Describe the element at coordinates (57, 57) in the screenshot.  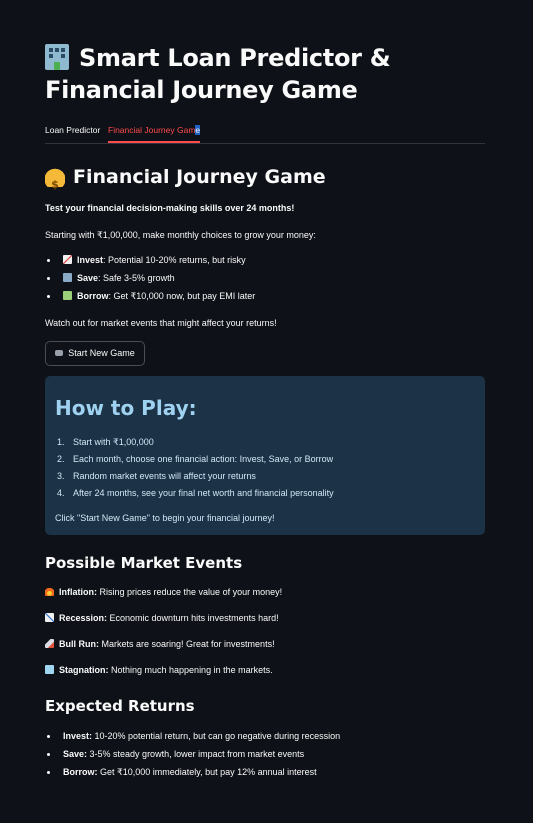
I see `office-building-icon` at that location.